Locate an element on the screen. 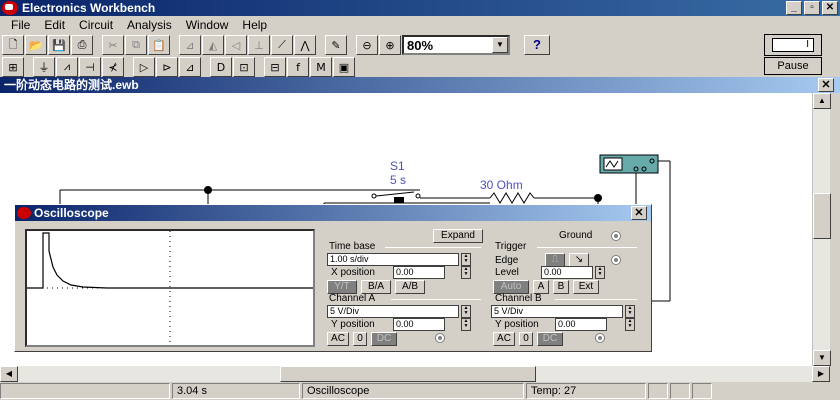  ewb-logo-icon is located at coordinates (24, 213).